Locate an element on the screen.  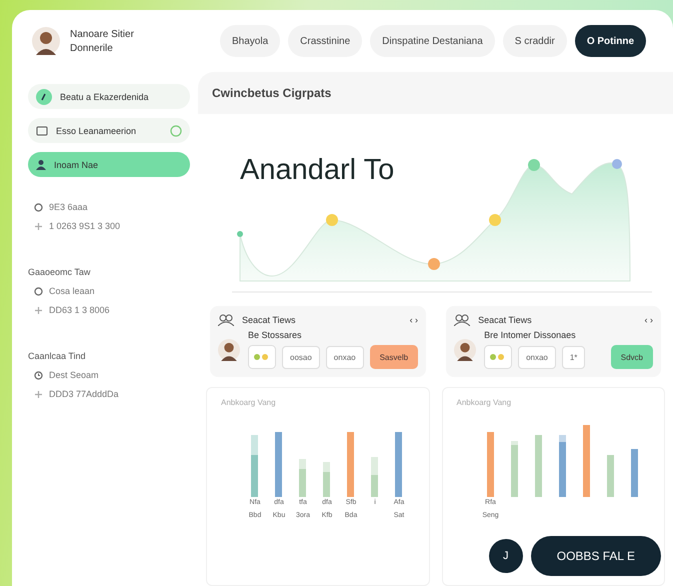
sidebar-text: Cosa leaan is located at coordinates (72, 291).